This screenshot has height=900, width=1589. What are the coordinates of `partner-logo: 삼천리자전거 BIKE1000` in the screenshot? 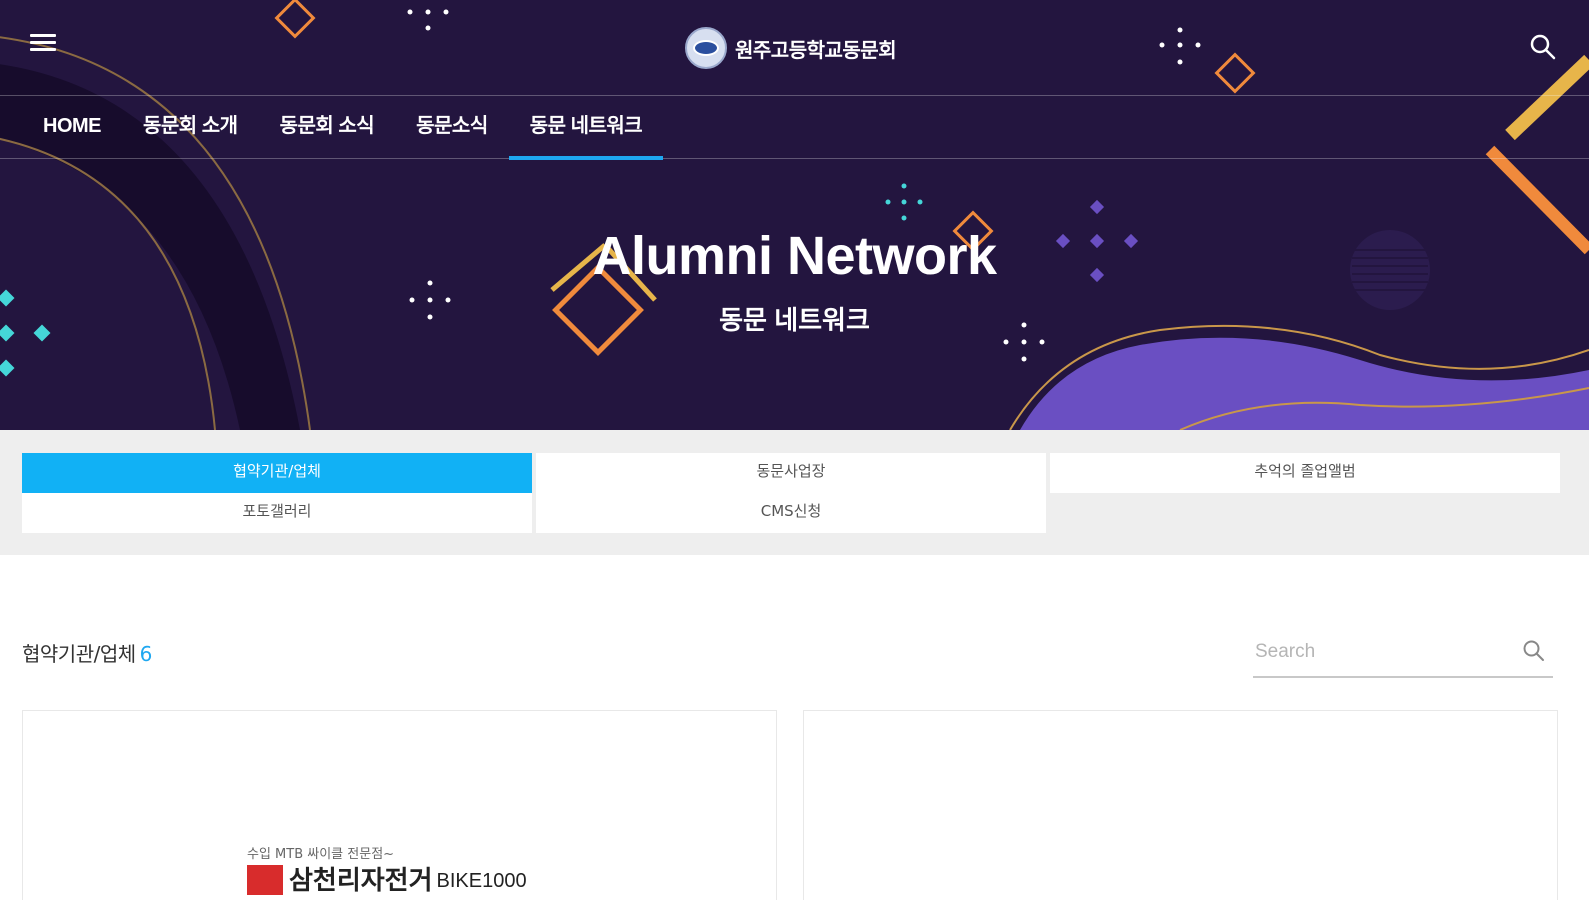 It's located at (387, 880).